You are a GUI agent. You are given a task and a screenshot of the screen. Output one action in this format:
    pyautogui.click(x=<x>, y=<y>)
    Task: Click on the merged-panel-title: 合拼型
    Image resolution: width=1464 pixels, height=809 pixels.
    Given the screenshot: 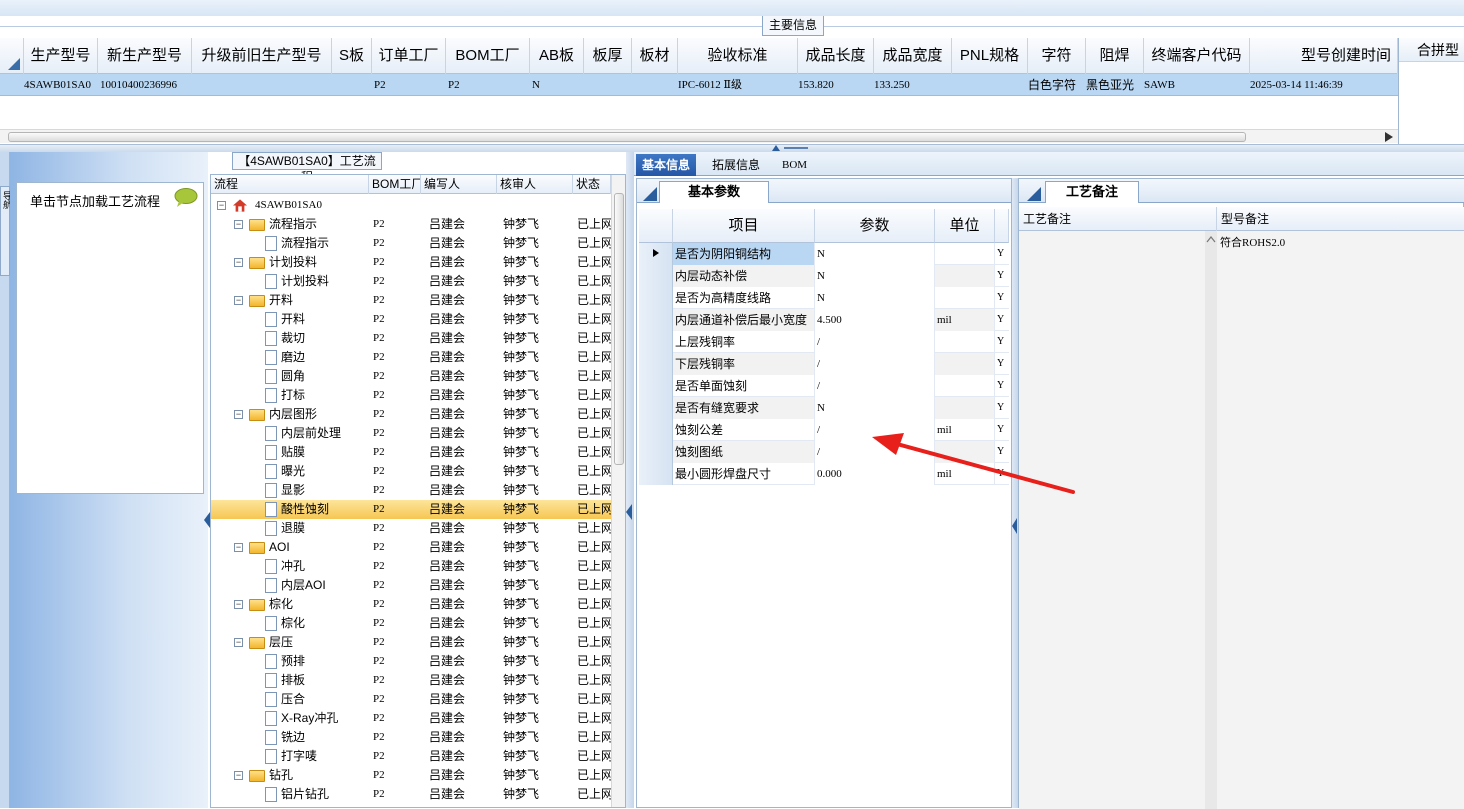 What is the action you would take?
    pyautogui.click(x=1431, y=50)
    